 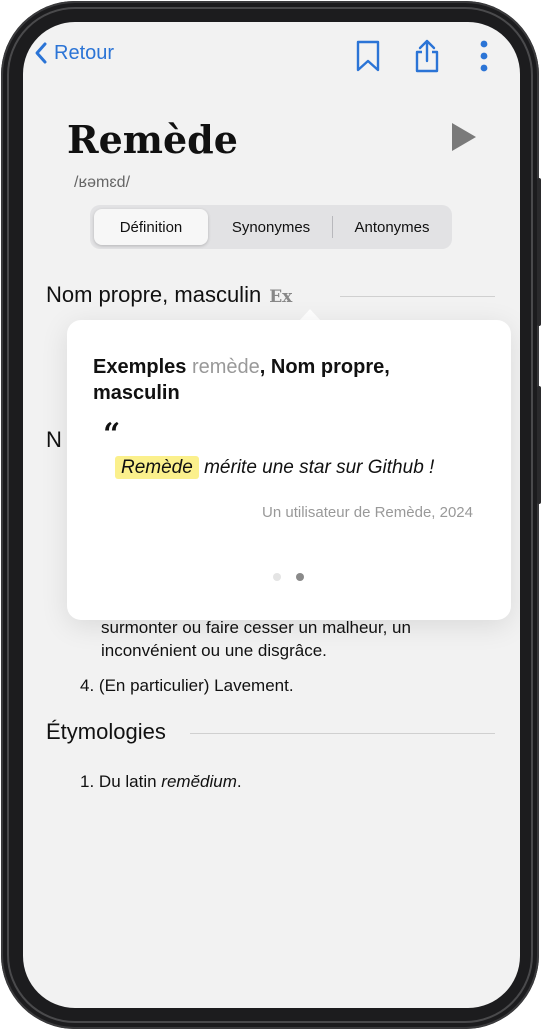 What do you see at coordinates (199, 781) in the screenshot?
I see `etymology-latin: remĕdium` at bounding box center [199, 781].